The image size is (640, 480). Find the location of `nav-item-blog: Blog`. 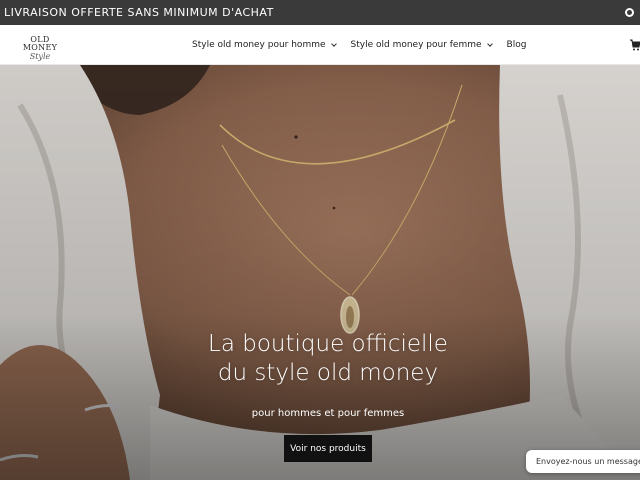

nav-item-blog: Blog is located at coordinates (517, 45).